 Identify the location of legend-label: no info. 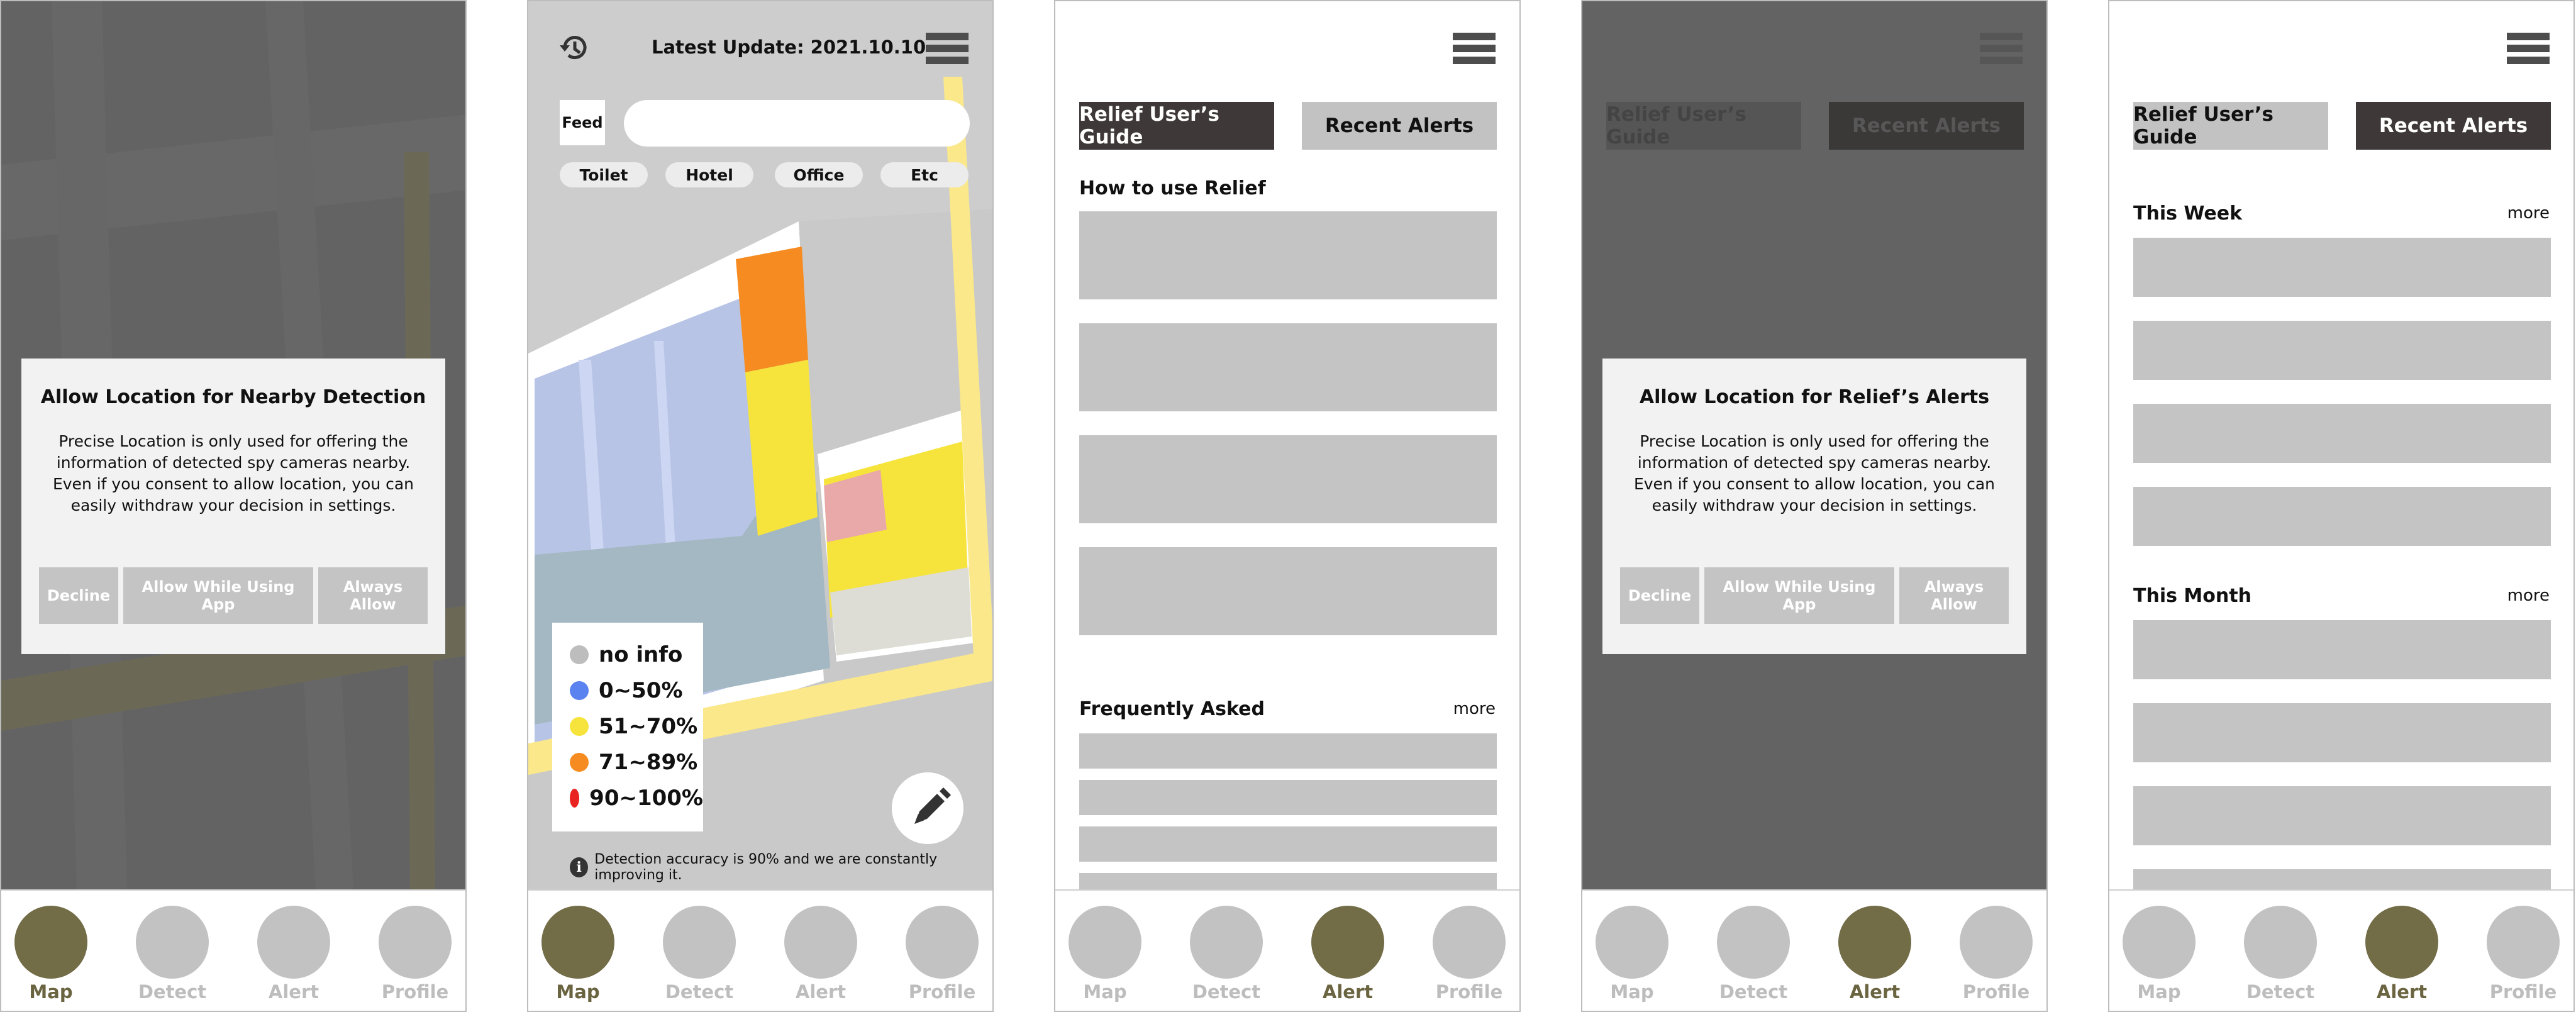
(641, 655).